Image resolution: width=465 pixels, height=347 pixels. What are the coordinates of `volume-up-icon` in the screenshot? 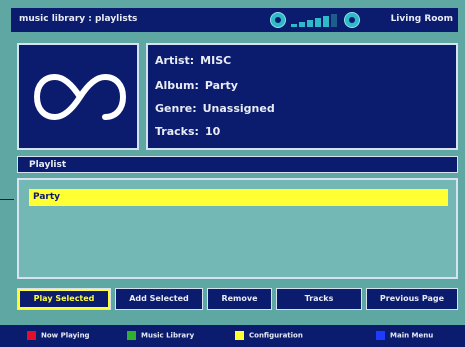 It's located at (352, 20).